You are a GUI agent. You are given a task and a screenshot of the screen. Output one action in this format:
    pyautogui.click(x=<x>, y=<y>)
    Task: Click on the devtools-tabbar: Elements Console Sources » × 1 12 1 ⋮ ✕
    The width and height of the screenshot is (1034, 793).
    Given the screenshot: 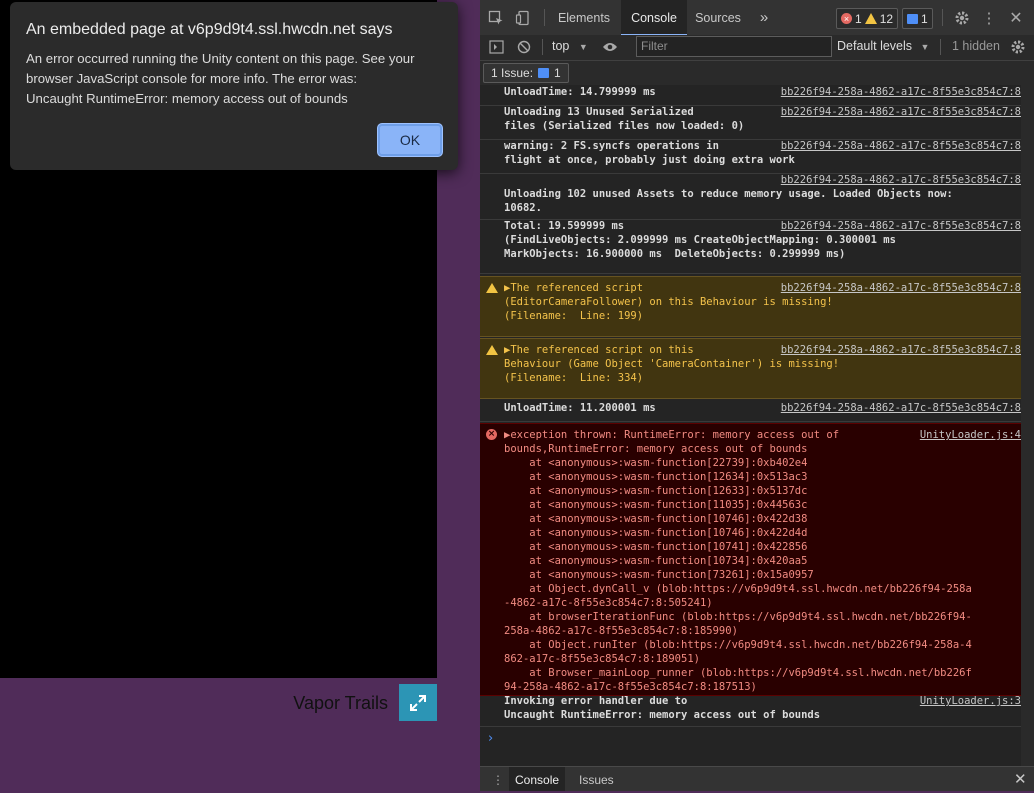 What is the action you would take?
    pyautogui.click(x=757, y=18)
    